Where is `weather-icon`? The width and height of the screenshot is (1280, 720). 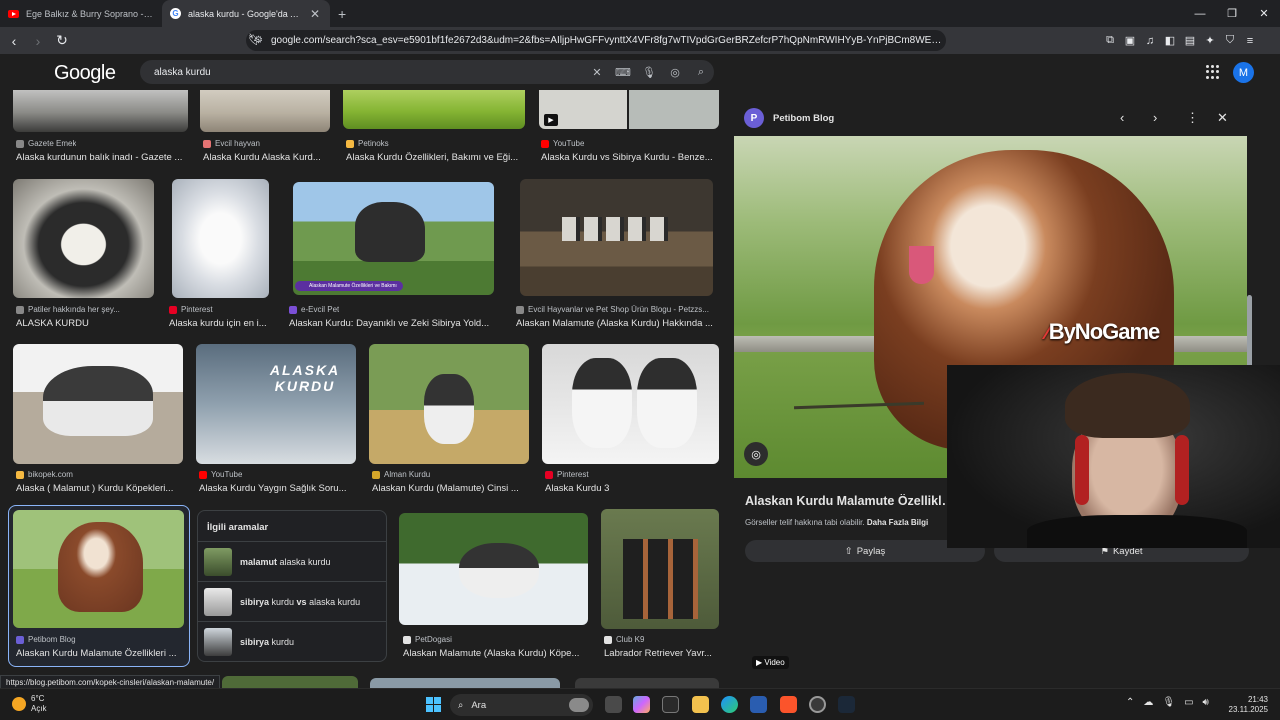 weather-icon is located at coordinates (19, 704).